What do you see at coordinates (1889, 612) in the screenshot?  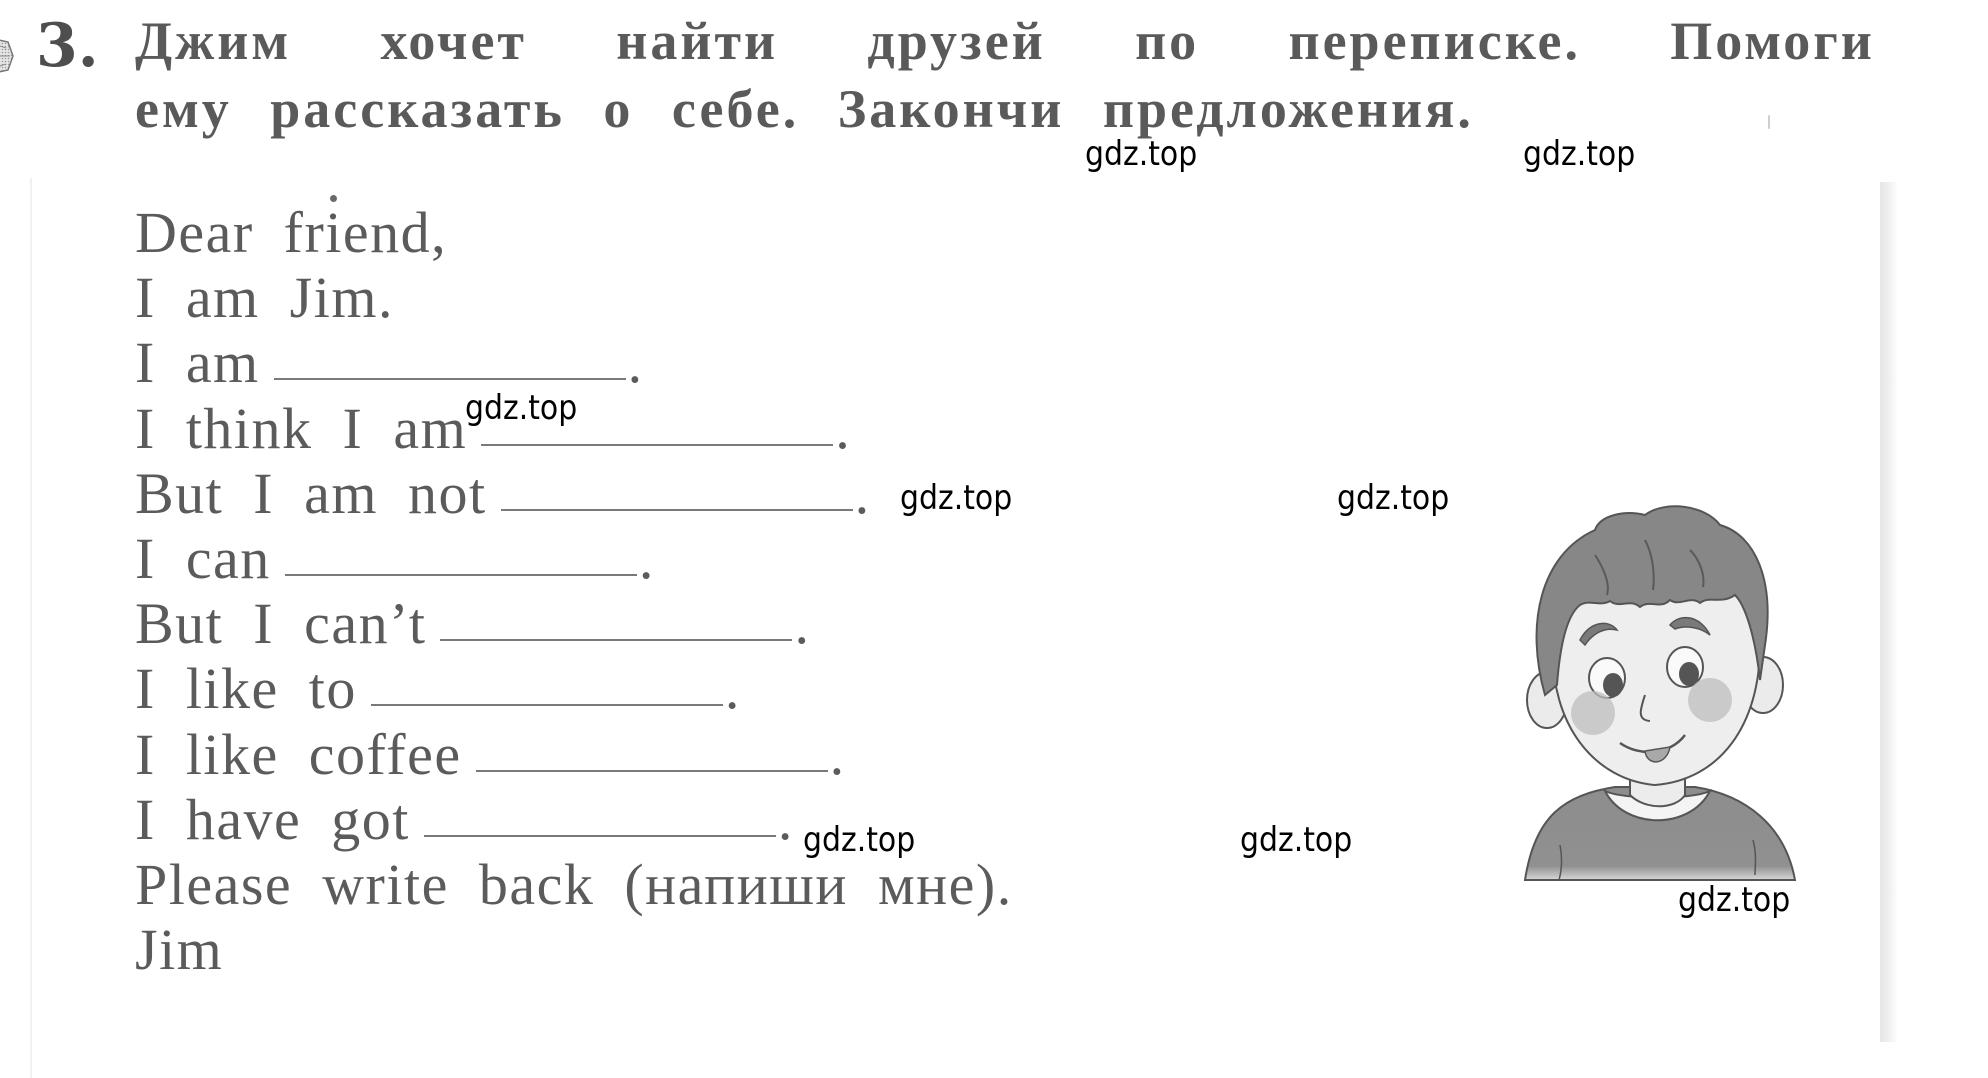 I see `letter-frame-shadow` at bounding box center [1889, 612].